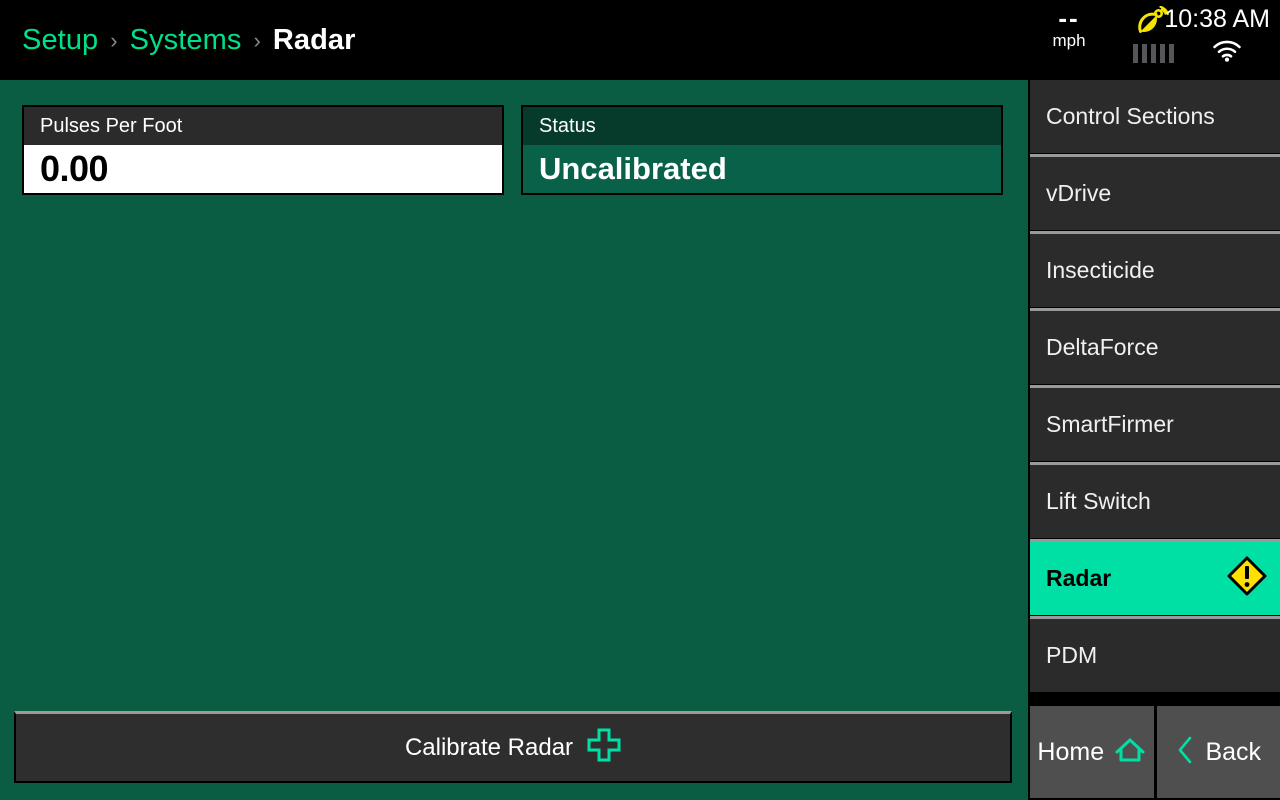  Describe the element at coordinates (604, 747) in the screenshot. I see `plus-cross-icon` at that location.